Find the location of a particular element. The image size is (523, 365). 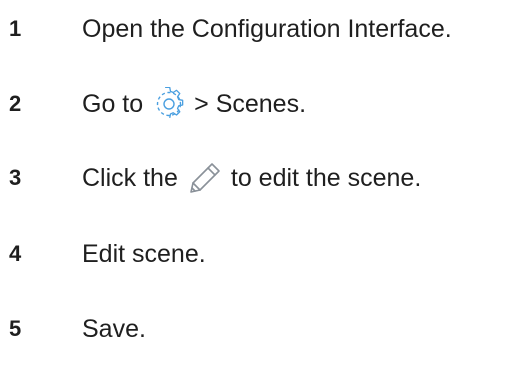

step-text-content: Open the Configuration Interface. is located at coordinates (267, 29).